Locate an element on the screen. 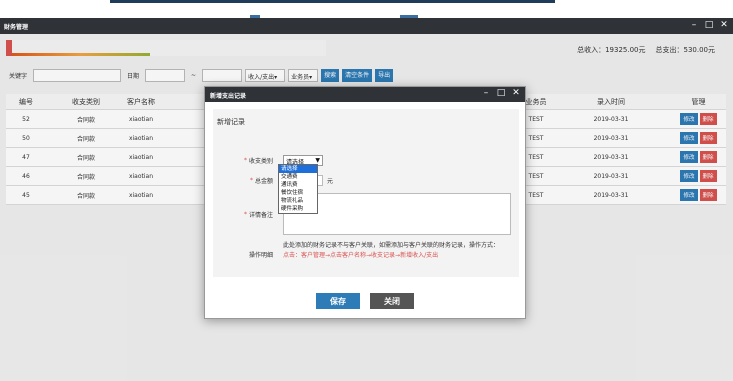  form-section-title: 新增记录 is located at coordinates (231, 122).